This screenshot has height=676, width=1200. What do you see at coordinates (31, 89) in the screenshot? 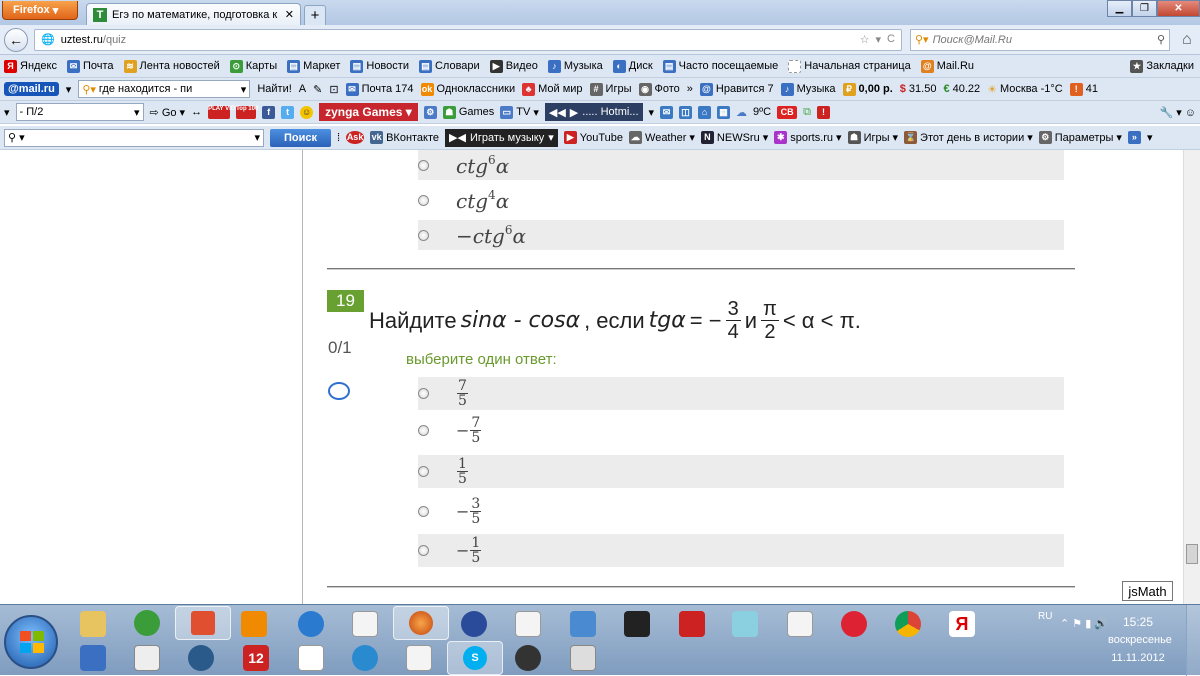
I see `mailru-logo: @mail.ru` at bounding box center [31, 89].